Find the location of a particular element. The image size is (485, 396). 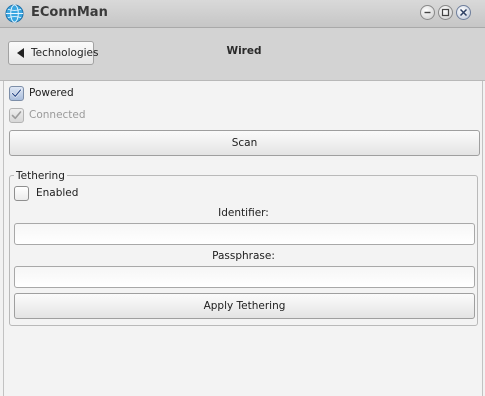

minimize-button is located at coordinates (427, 12).